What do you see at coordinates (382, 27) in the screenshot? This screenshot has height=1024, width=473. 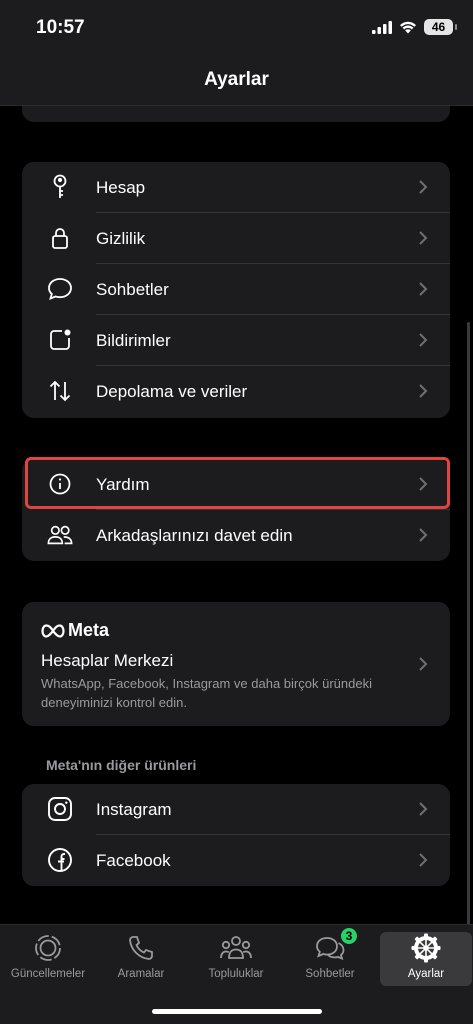 I see `signal-icon` at bounding box center [382, 27].